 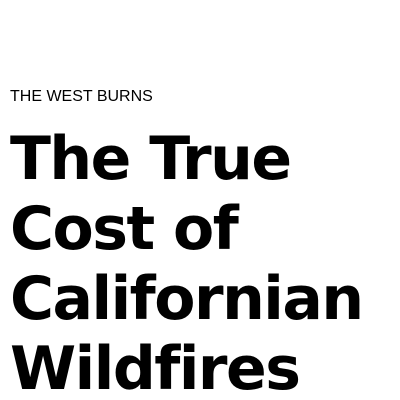 I want to click on headline-line-1: The True, so click(x=151, y=159).